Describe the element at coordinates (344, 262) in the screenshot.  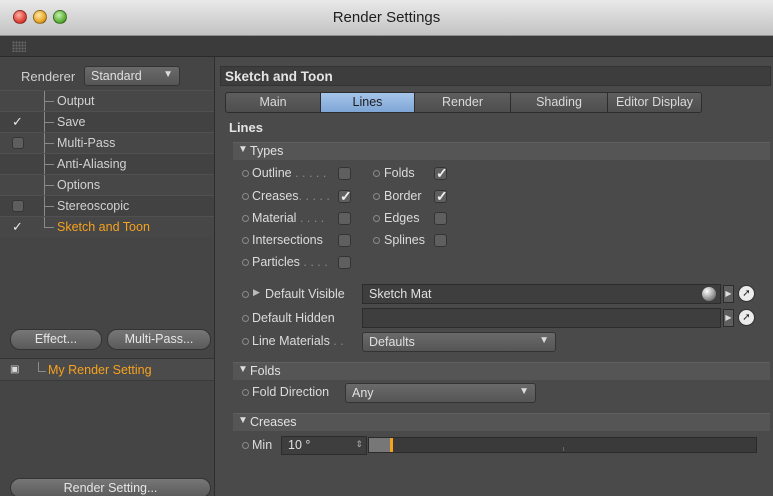
I see `particles-checkbox` at that location.